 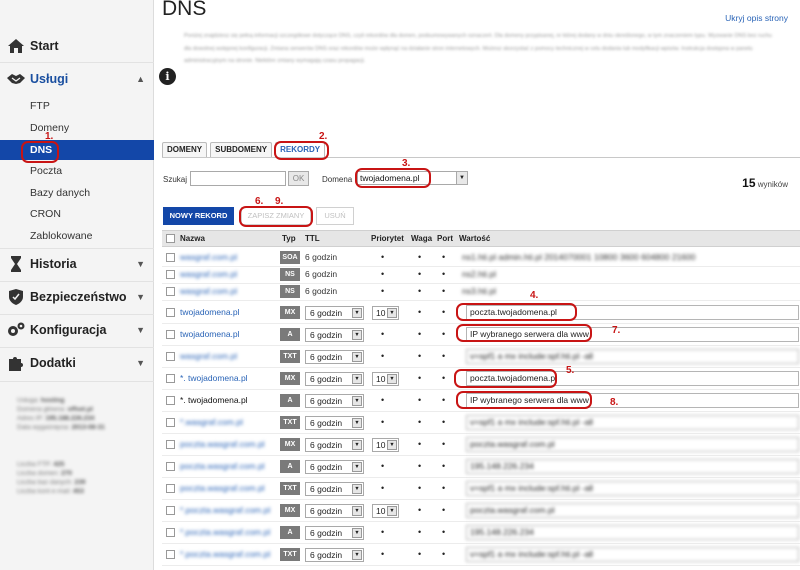 What do you see at coordinates (290, 257) in the screenshot?
I see `record-type-badge: SOA` at bounding box center [290, 257].